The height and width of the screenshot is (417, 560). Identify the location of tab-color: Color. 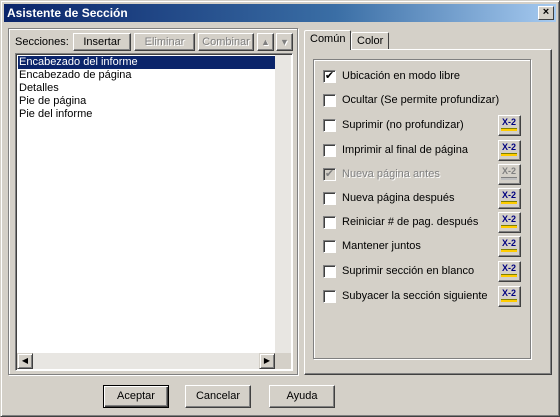
(370, 40).